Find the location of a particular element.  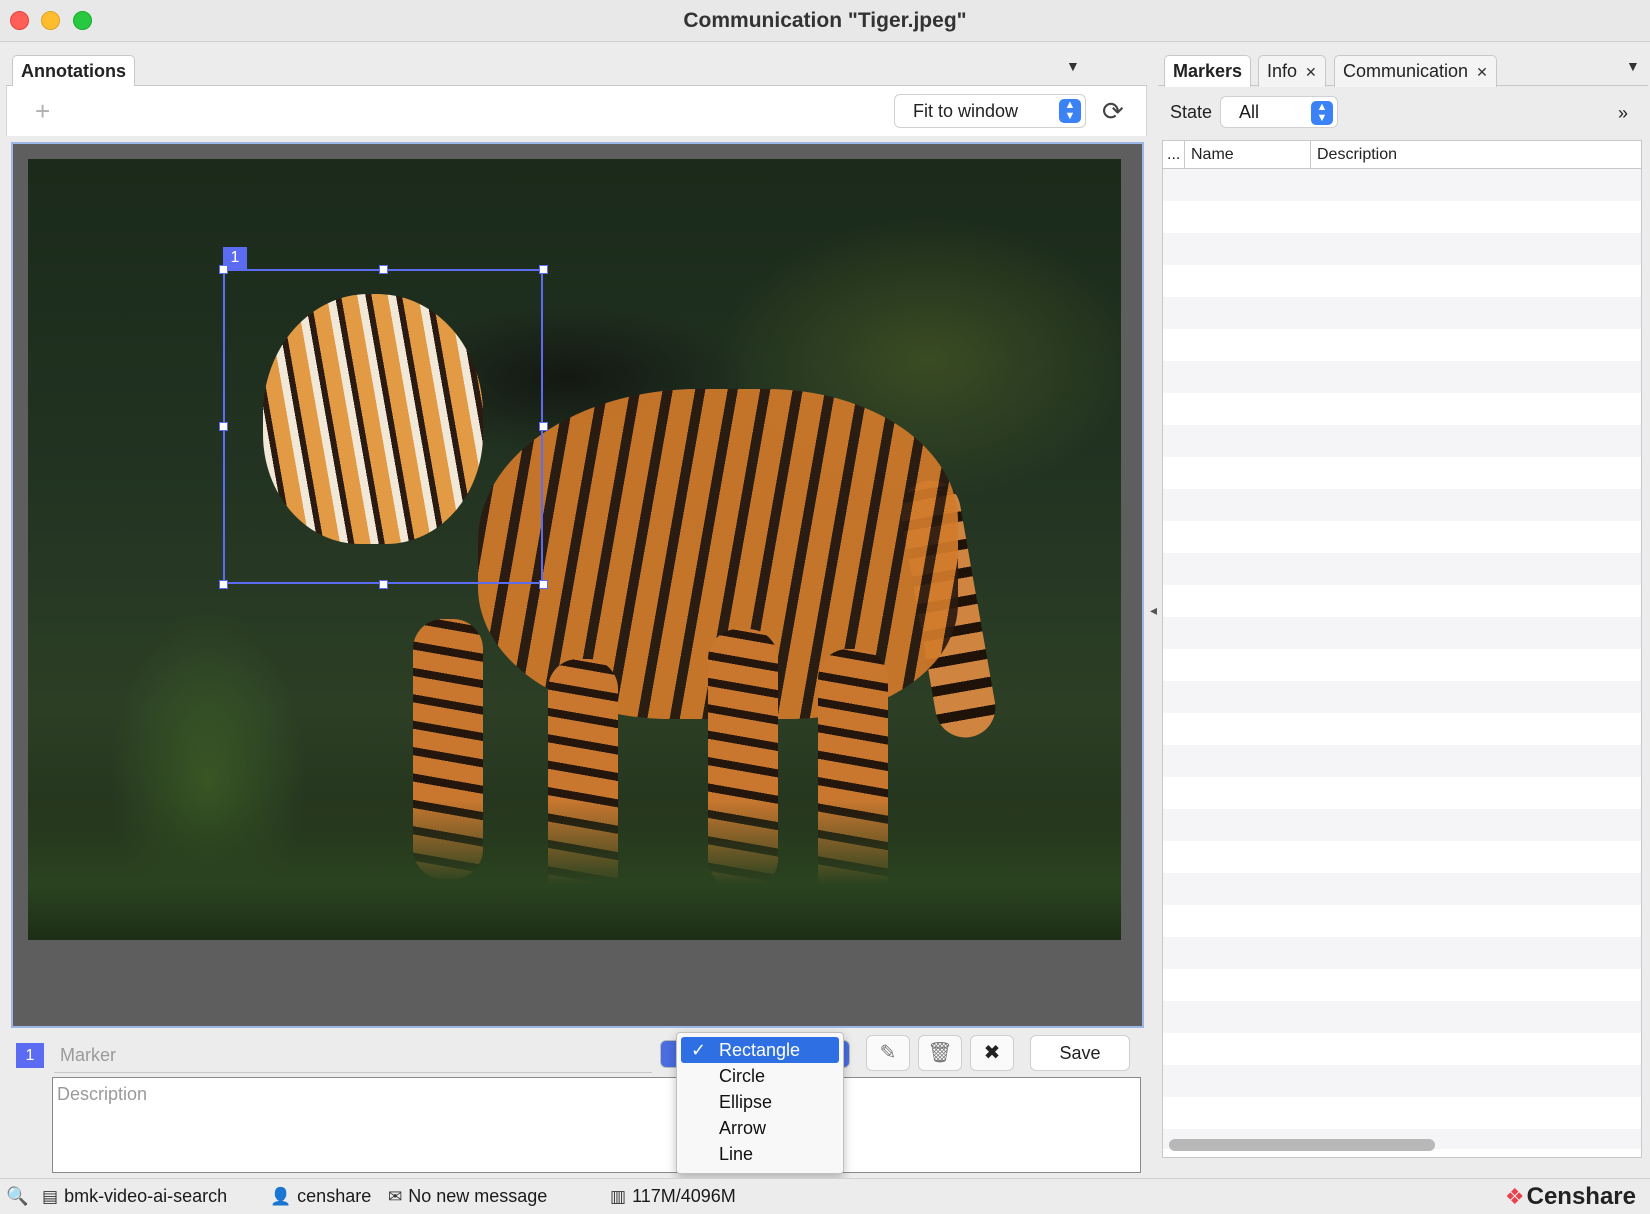

description-field is located at coordinates (596, 1125).